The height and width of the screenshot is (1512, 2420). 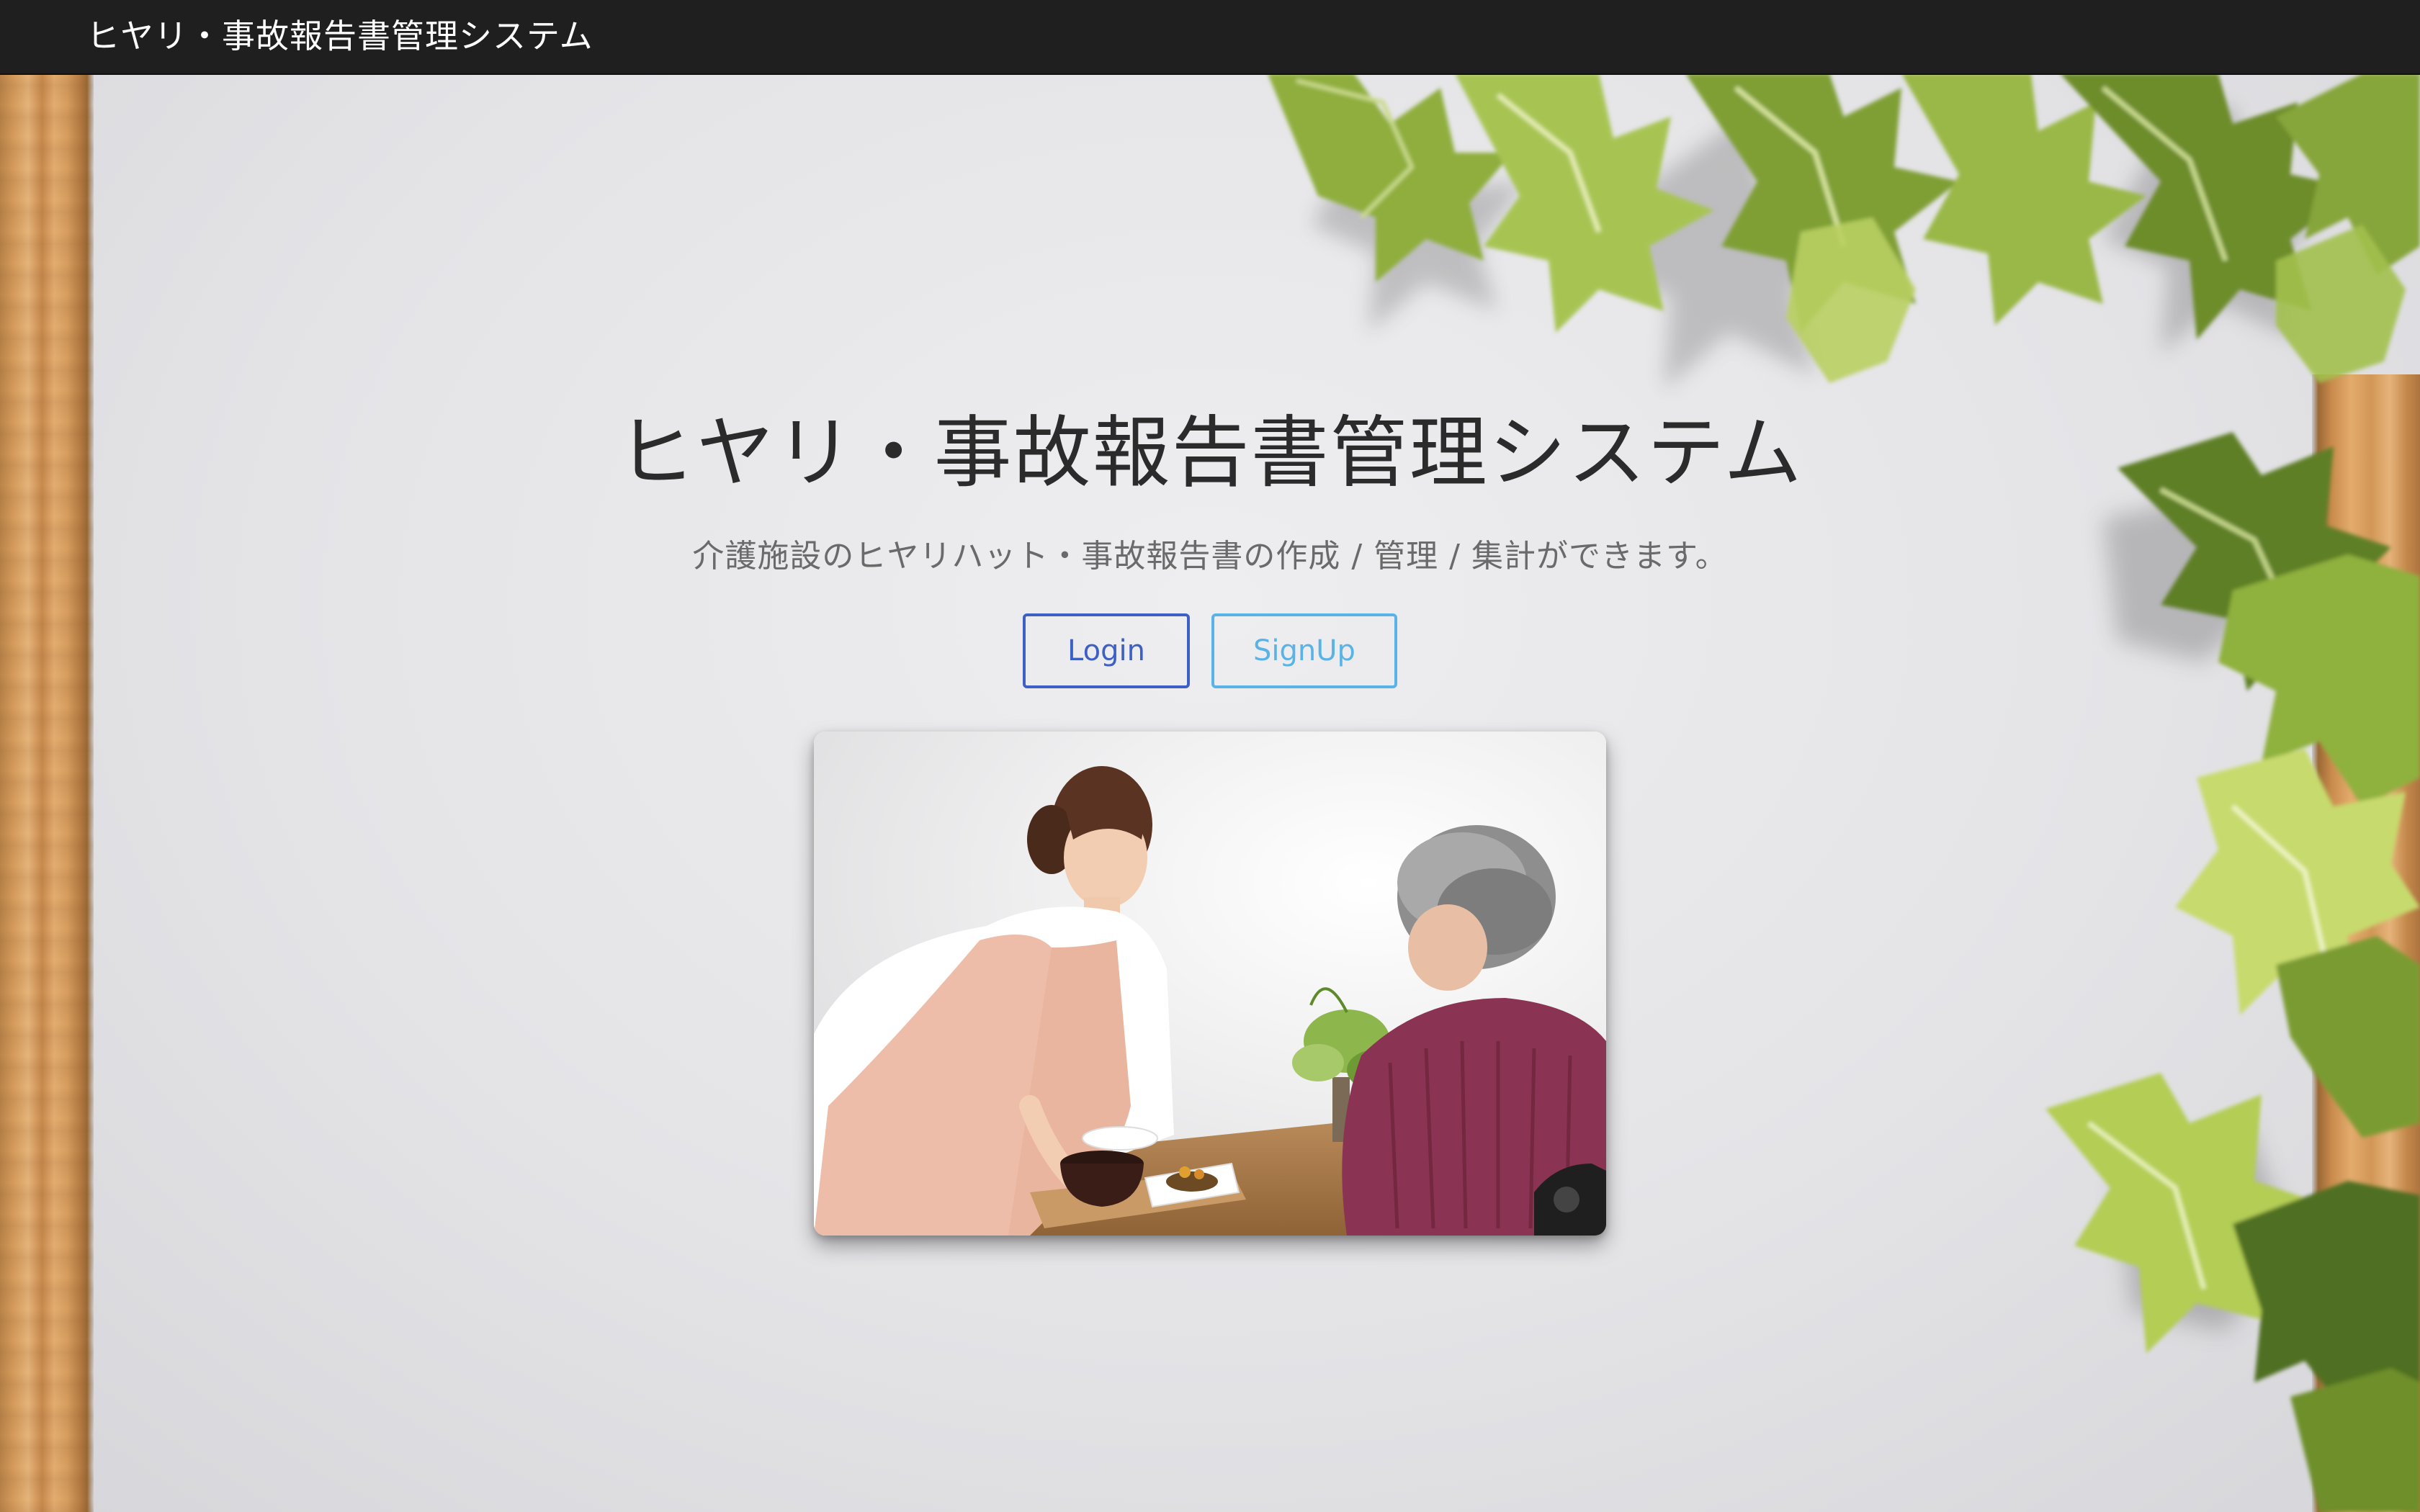 I want to click on login-button: Login, so click(x=1106, y=650).